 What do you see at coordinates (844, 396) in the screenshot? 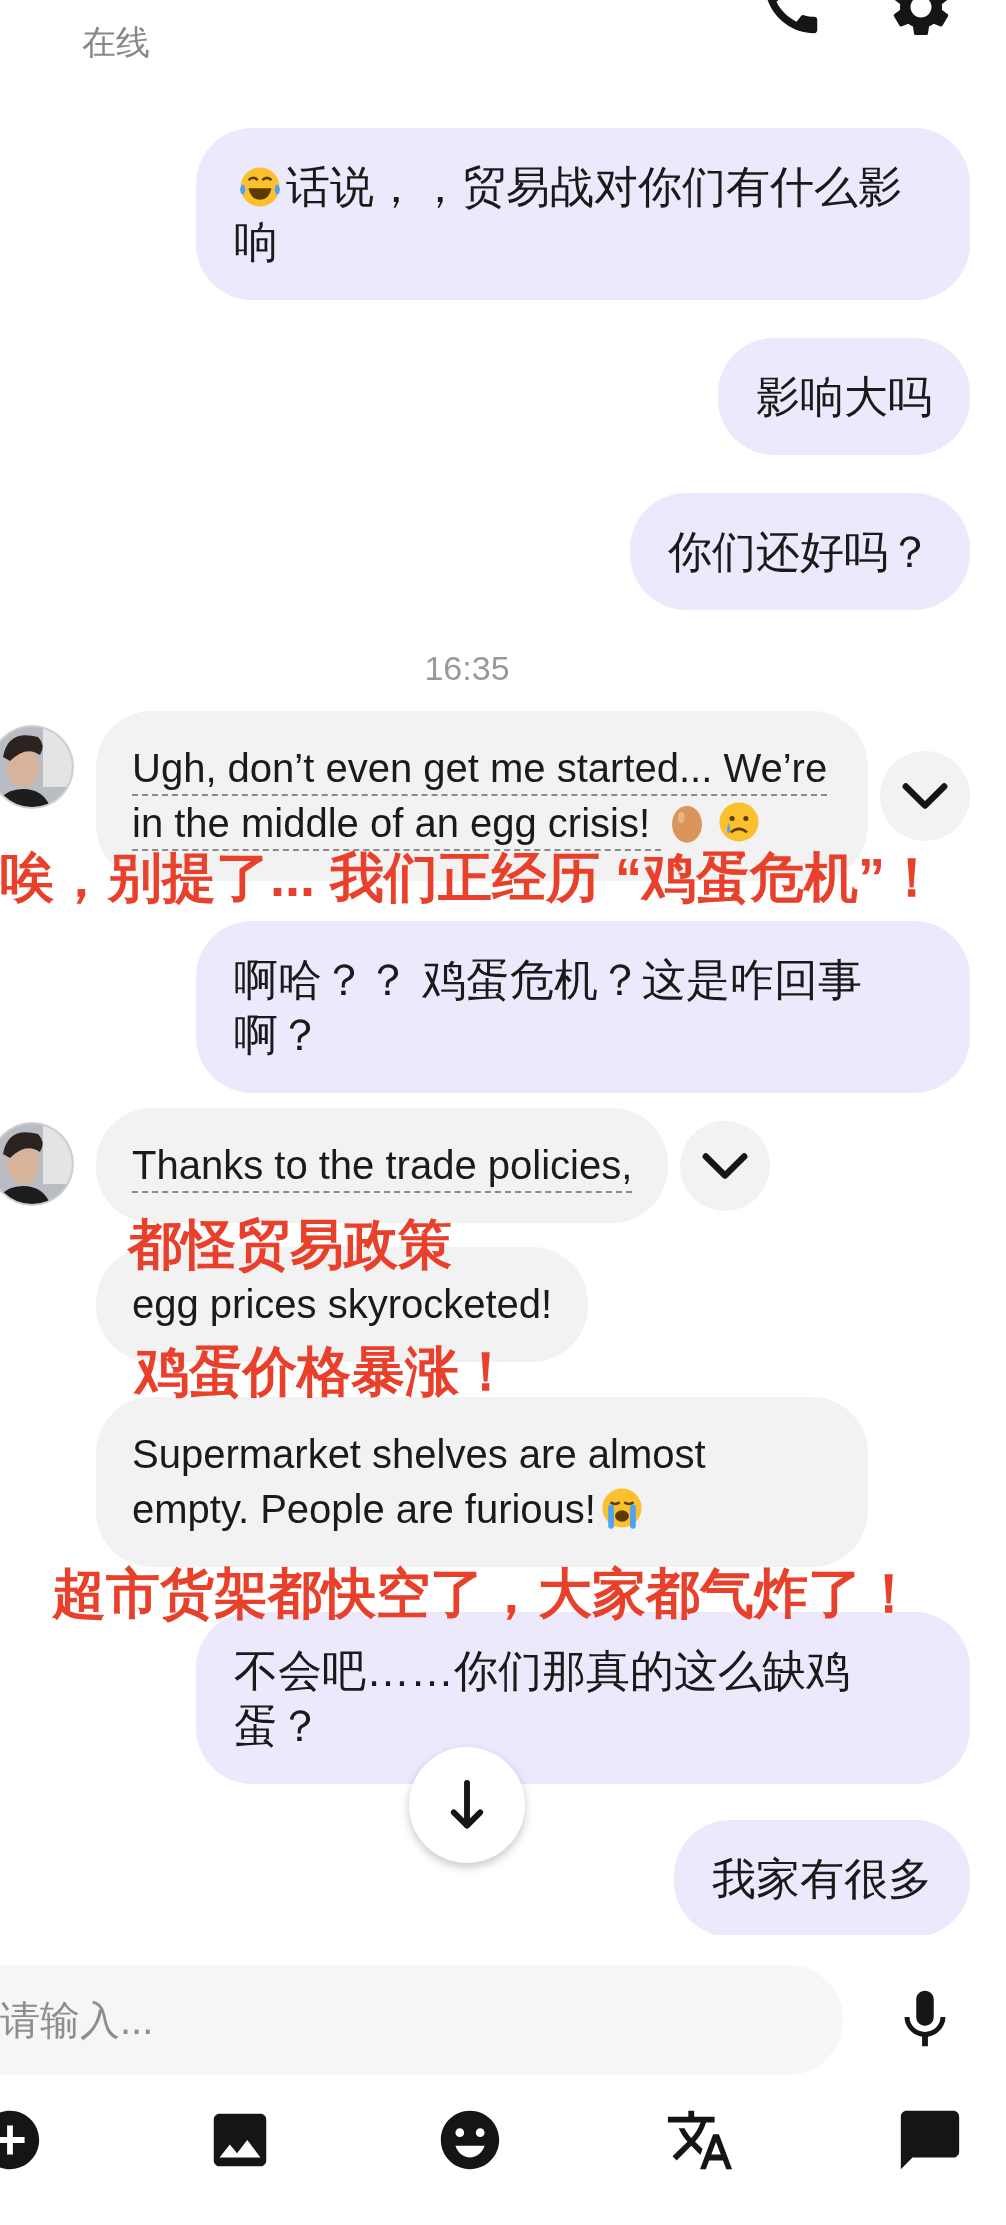
I see `sent-message: 影响大吗` at bounding box center [844, 396].